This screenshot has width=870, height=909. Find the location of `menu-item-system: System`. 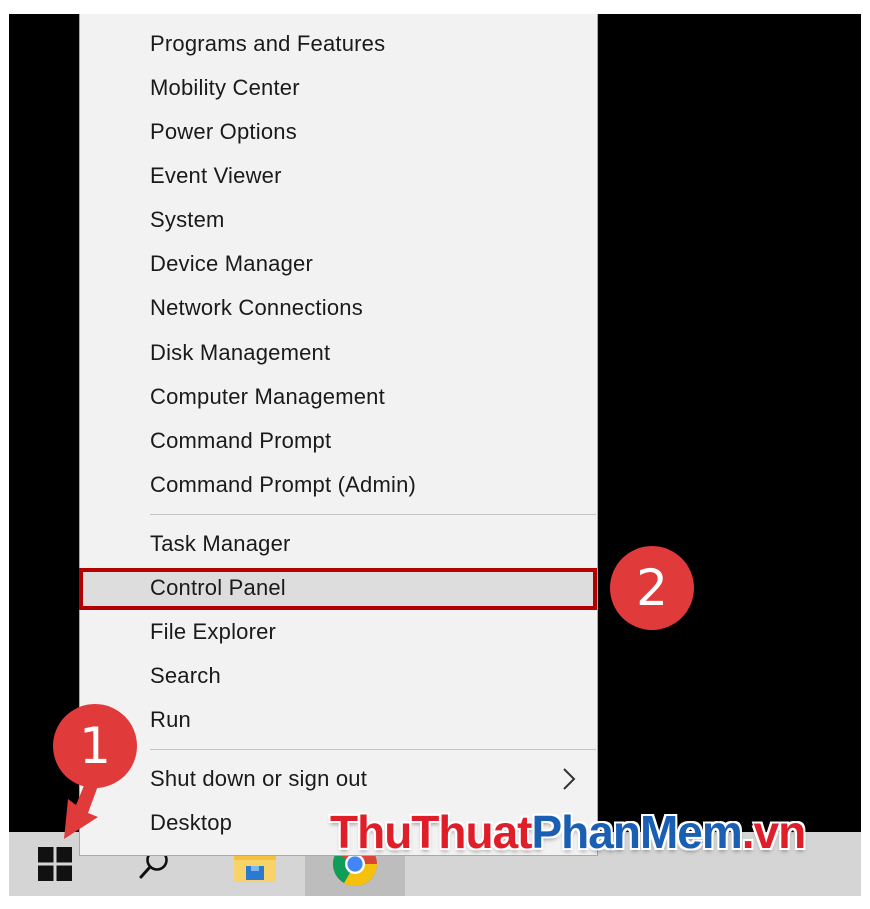

menu-item-system: System is located at coordinates (338, 220).